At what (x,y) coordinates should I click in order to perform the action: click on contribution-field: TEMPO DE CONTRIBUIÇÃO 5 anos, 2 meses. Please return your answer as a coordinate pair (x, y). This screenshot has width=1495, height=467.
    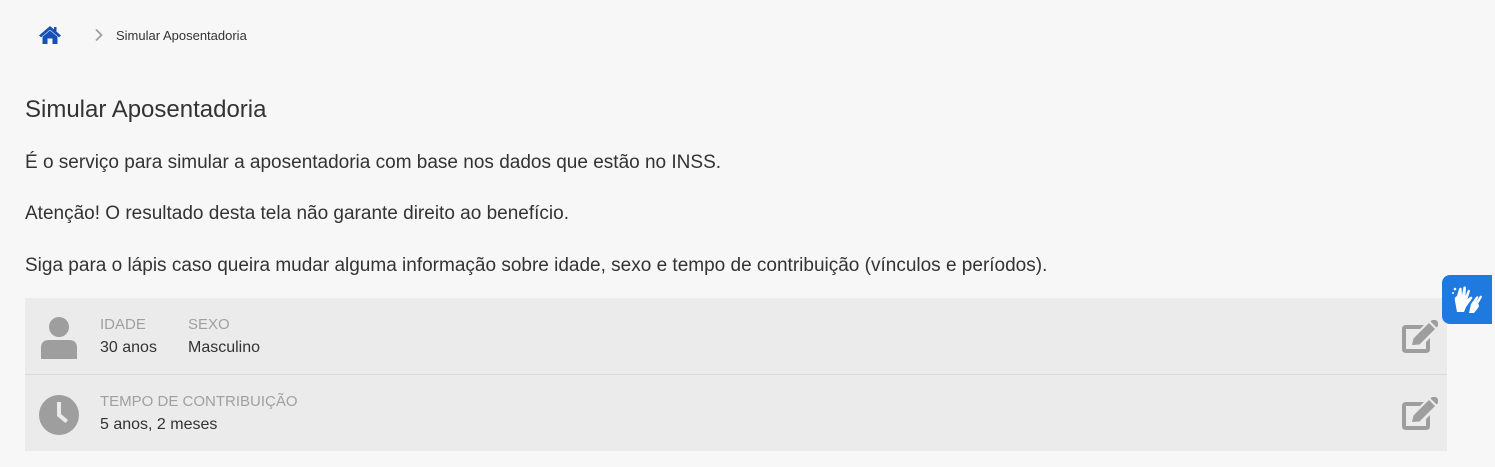
    Looking at the image, I should click on (199, 413).